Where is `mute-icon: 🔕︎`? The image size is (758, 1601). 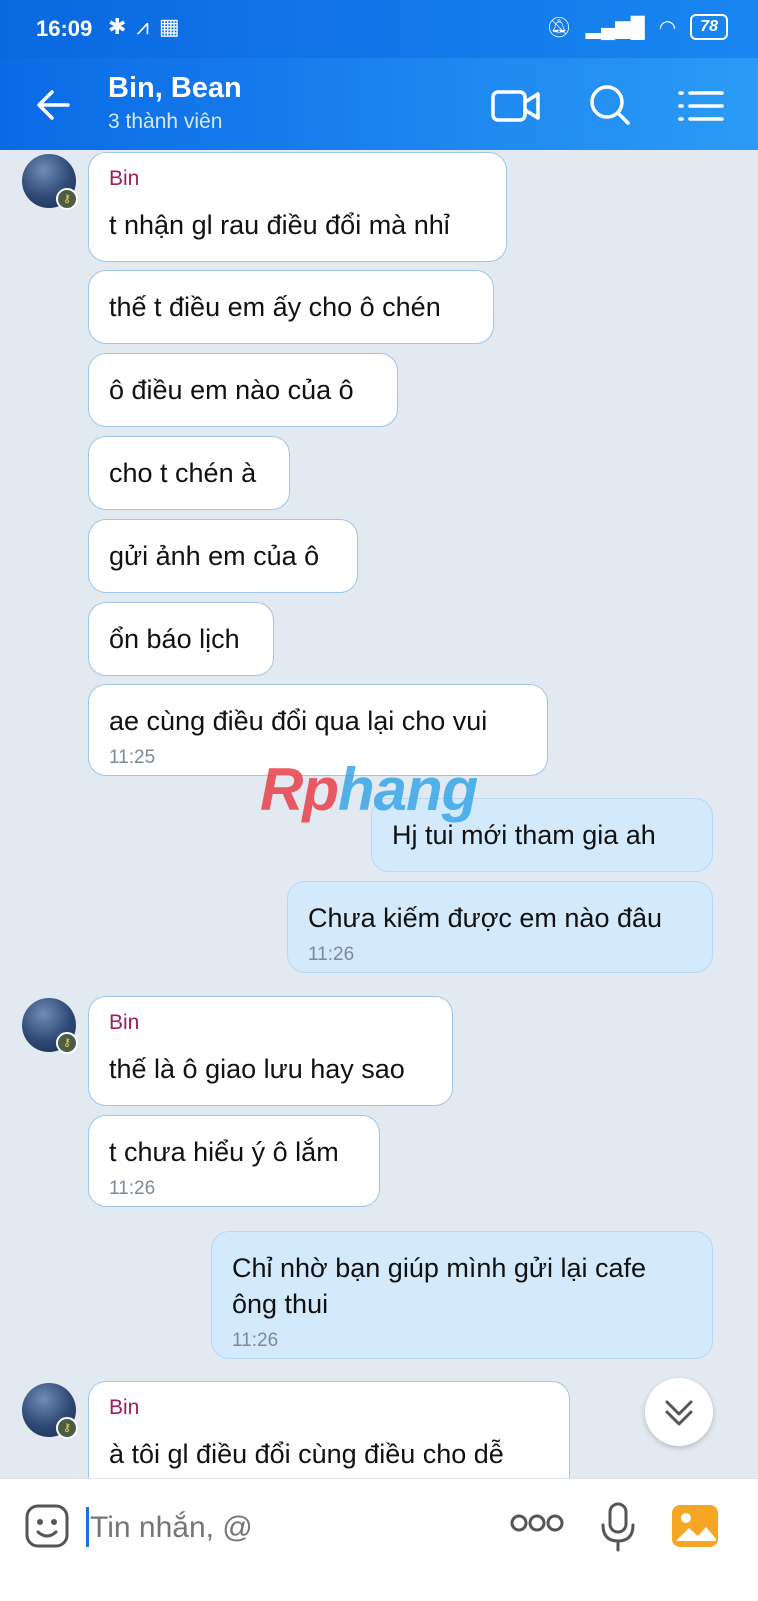 mute-icon: 🔕︎ is located at coordinates (559, 27).